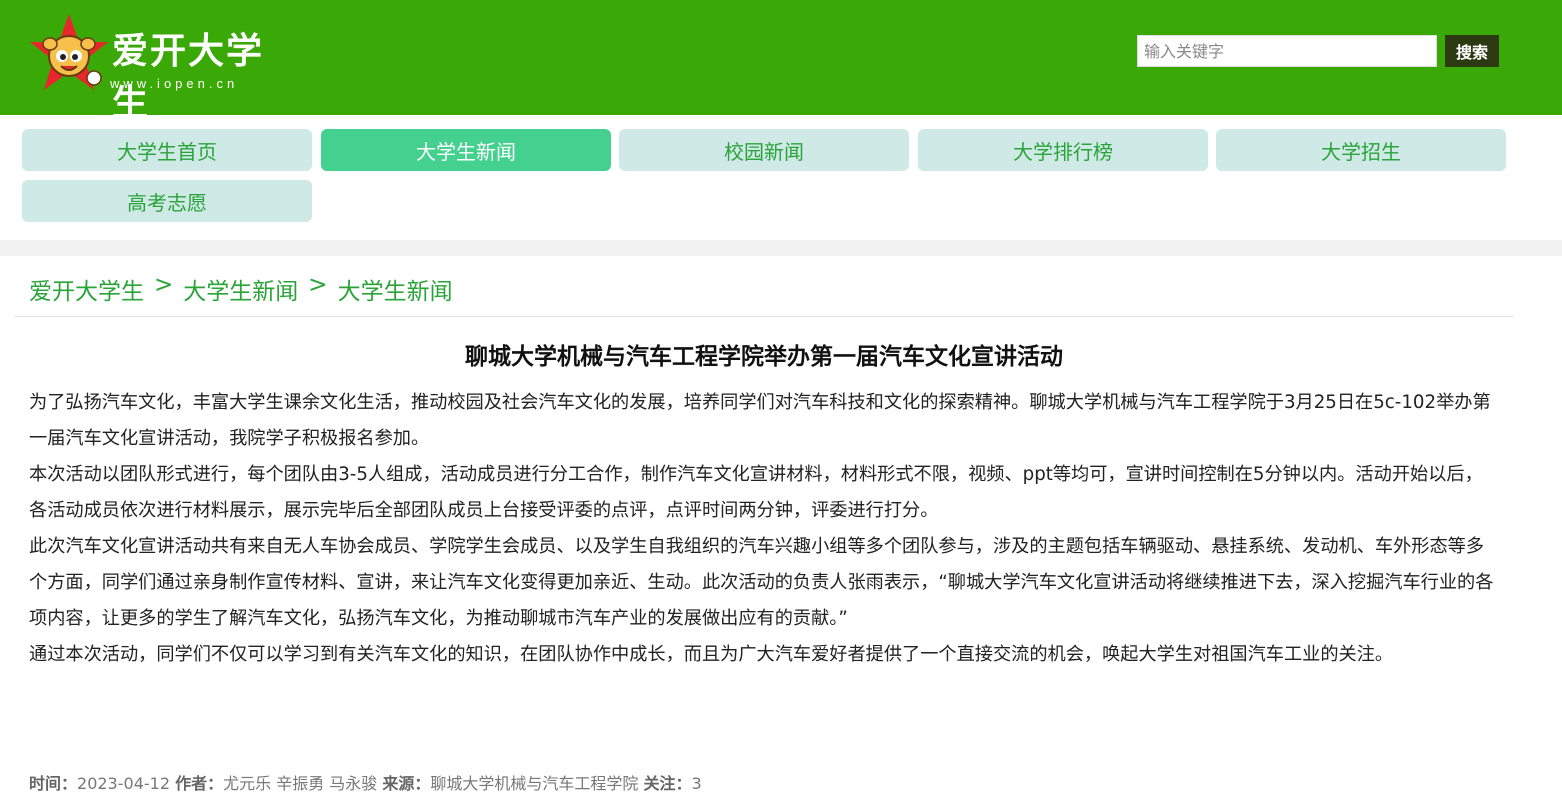  Describe the element at coordinates (123, 783) in the screenshot. I see `meta-time-value: 2023-04-12` at that location.